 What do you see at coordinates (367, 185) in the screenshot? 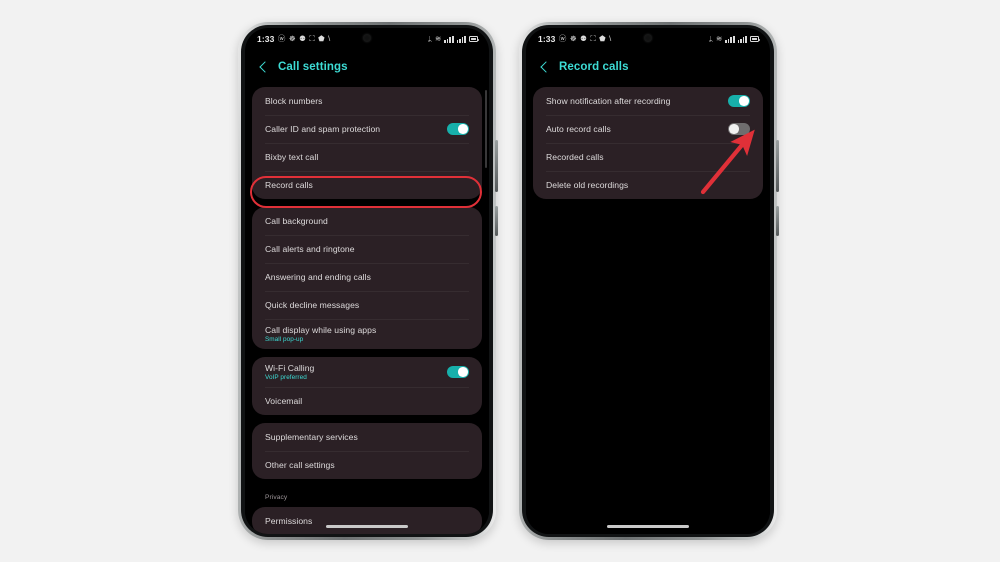
I see `setting-row-record-calls: Record calls` at bounding box center [367, 185].